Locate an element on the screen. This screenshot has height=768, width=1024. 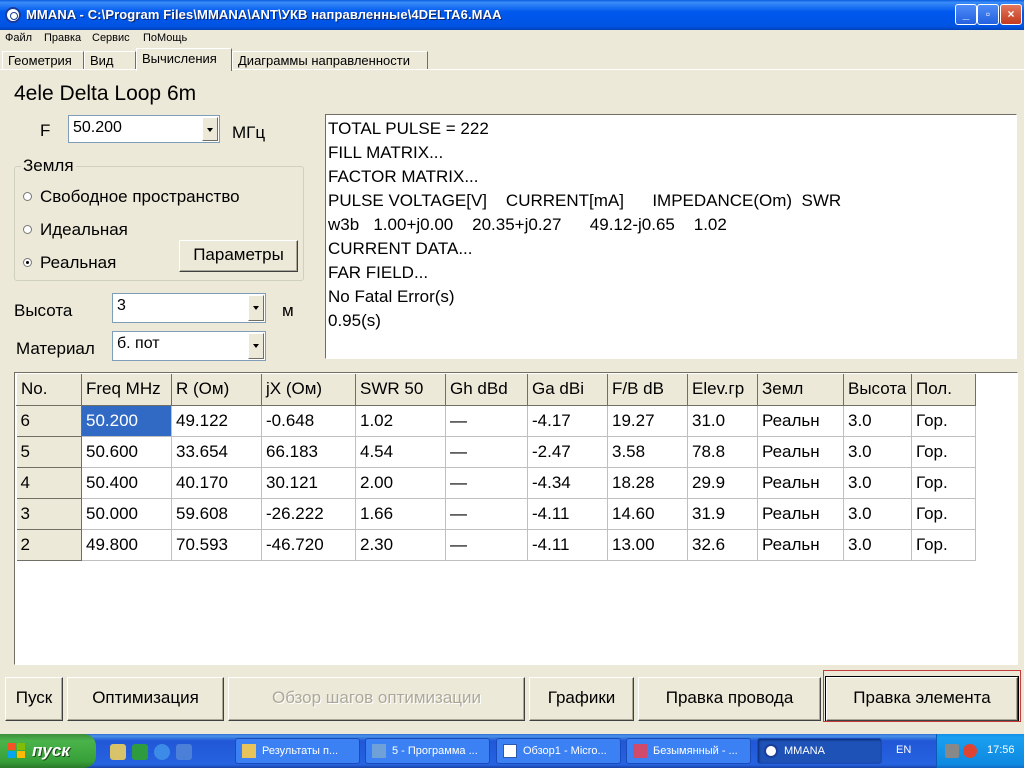
row-number-cell: 5 is located at coordinates (49, 452).